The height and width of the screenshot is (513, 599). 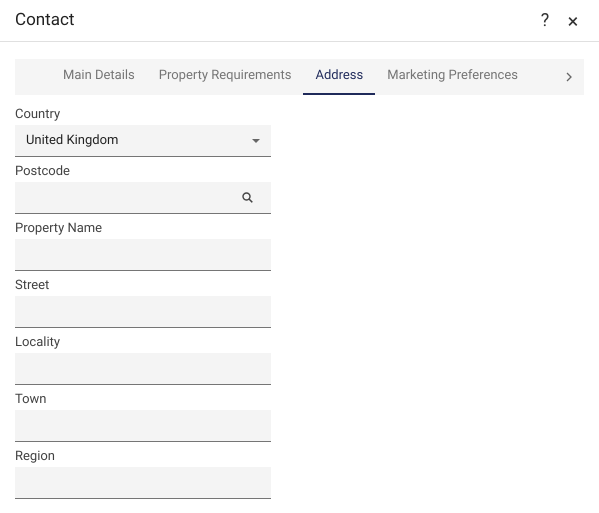 I want to click on window-title: Contact, so click(x=45, y=20).